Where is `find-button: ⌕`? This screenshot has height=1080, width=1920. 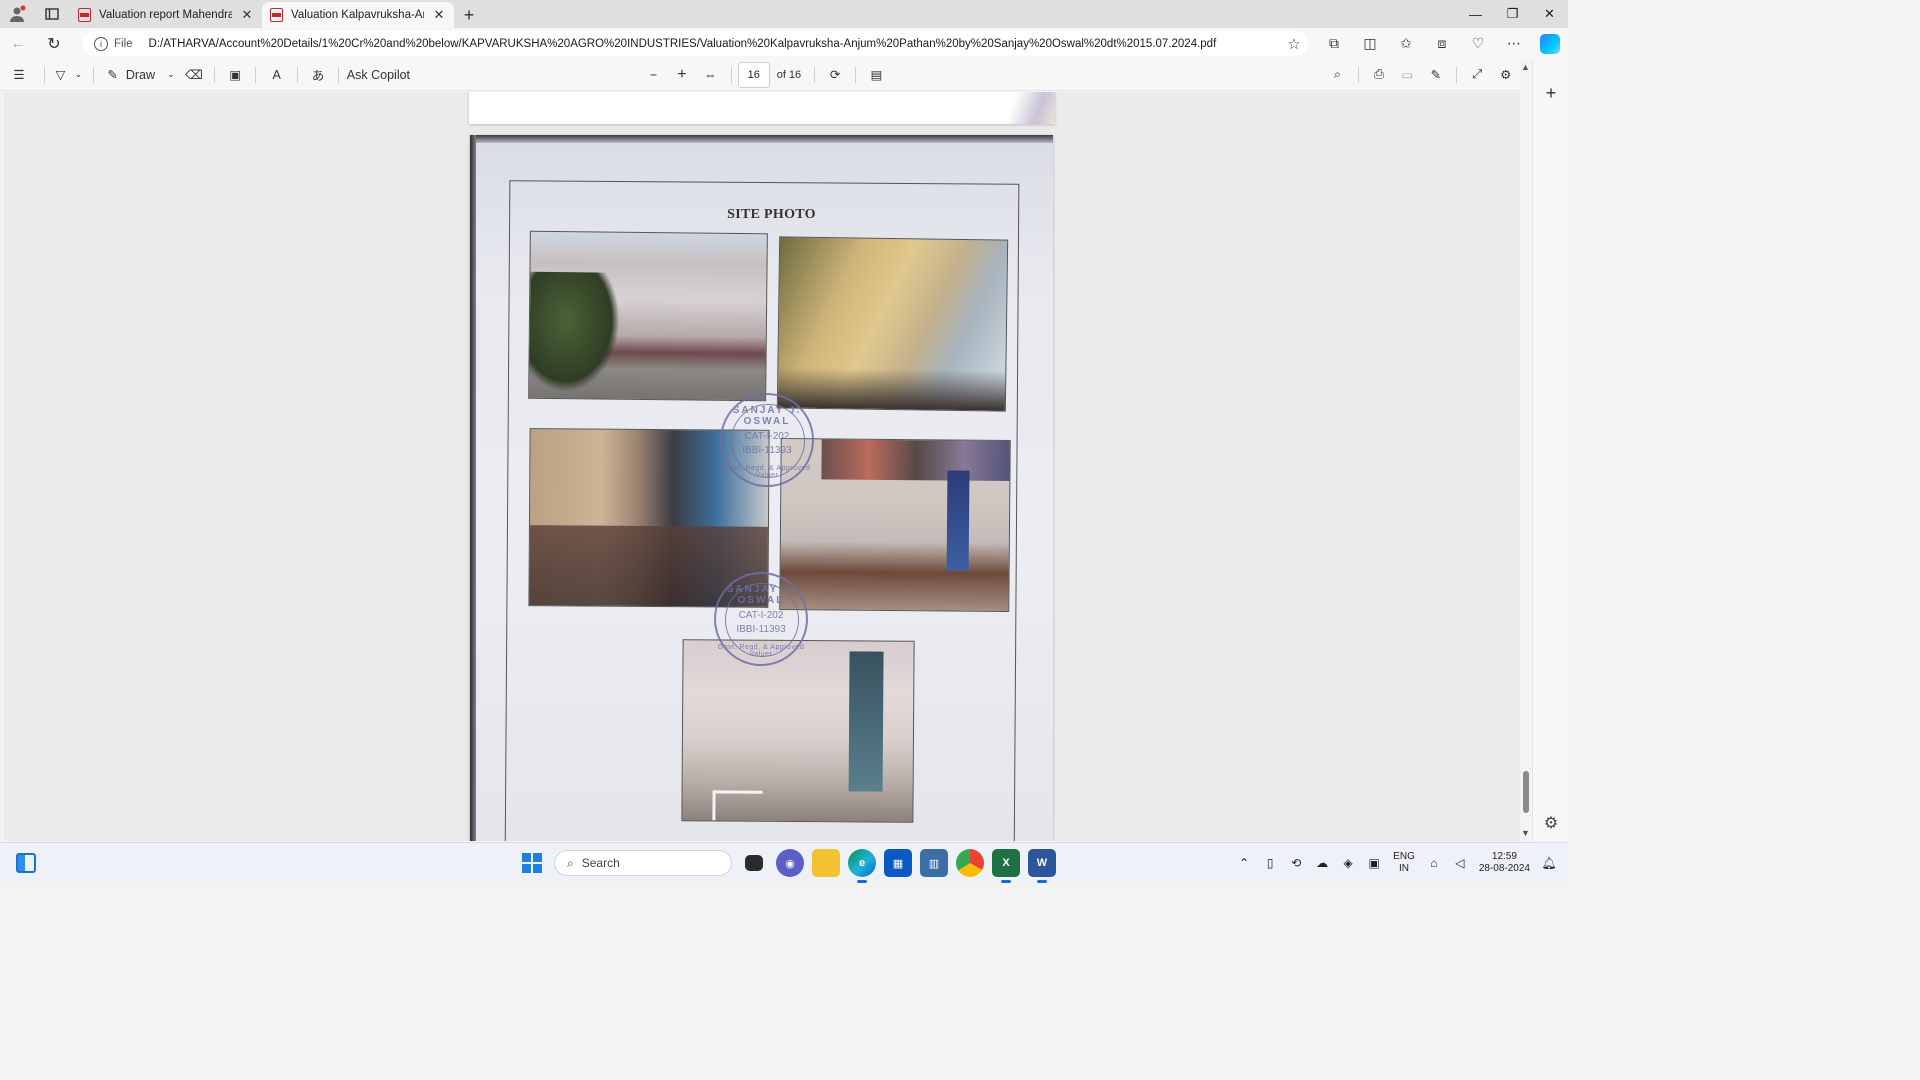 find-button: ⌕ is located at coordinates (1337, 75).